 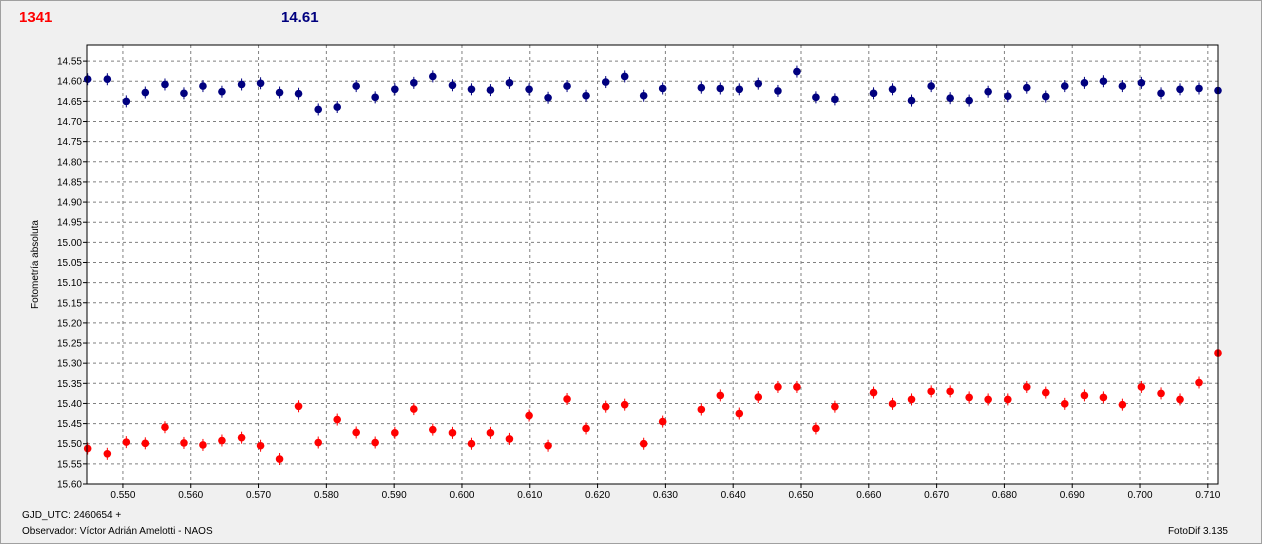 I want to click on x-tick-label: 0.700, so click(x=1140, y=495).